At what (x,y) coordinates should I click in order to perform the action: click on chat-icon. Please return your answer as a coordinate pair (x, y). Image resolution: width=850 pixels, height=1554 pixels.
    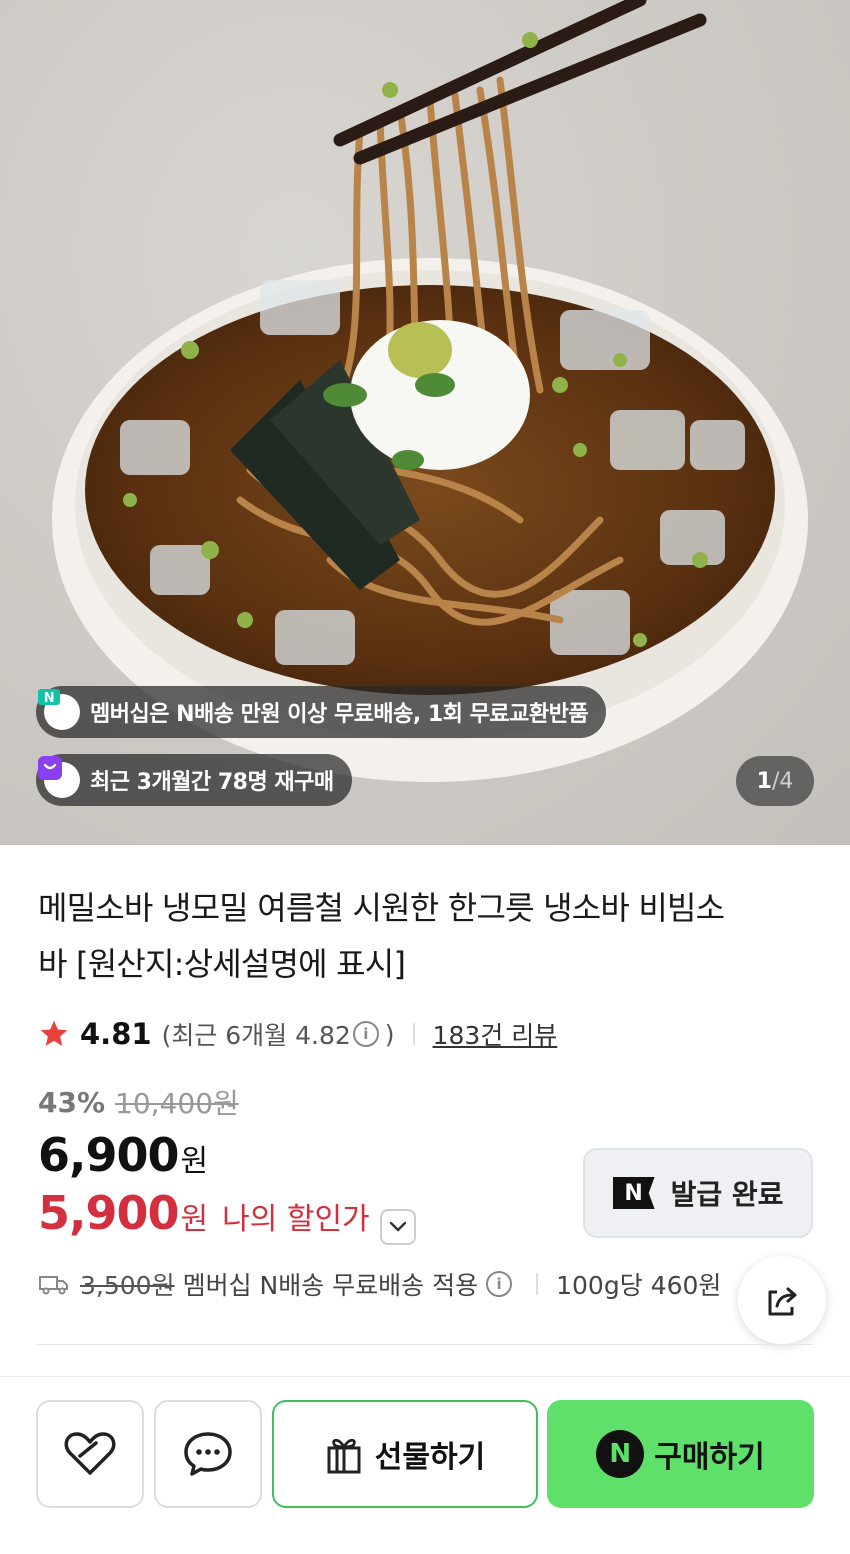
    Looking at the image, I should click on (208, 1454).